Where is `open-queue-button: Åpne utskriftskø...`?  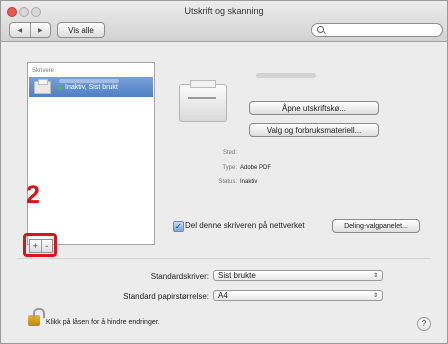
open-queue-button: Åpne utskriftskø... is located at coordinates (314, 108).